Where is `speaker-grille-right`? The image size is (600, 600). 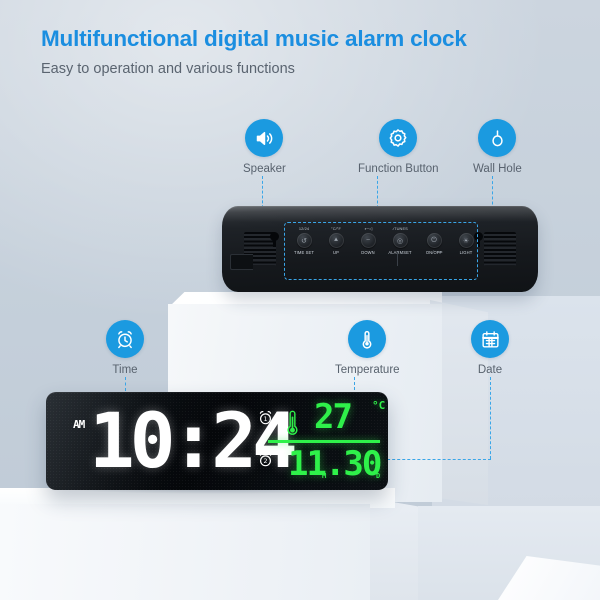
speaker-grille-right is located at coordinates (500, 249).